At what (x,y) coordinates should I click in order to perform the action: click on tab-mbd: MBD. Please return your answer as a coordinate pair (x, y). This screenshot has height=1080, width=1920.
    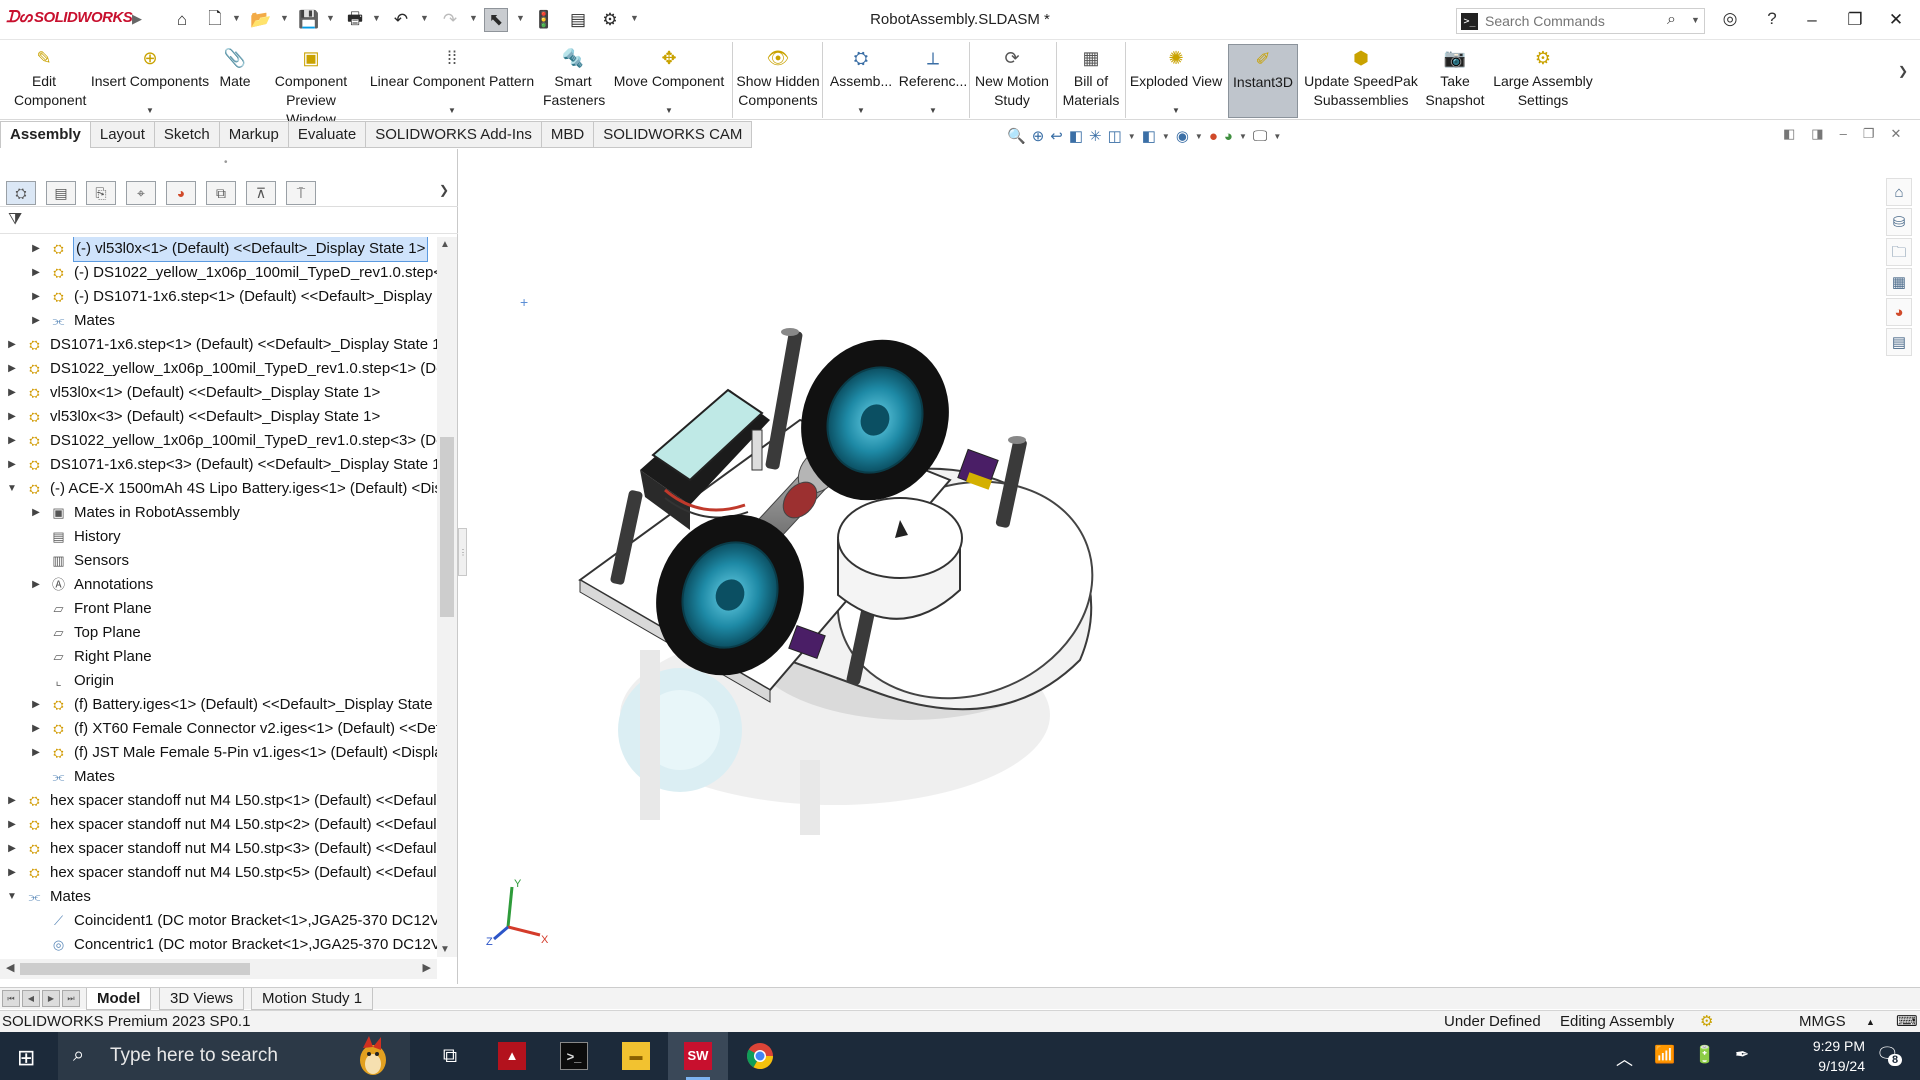
    Looking at the image, I should click on (568, 134).